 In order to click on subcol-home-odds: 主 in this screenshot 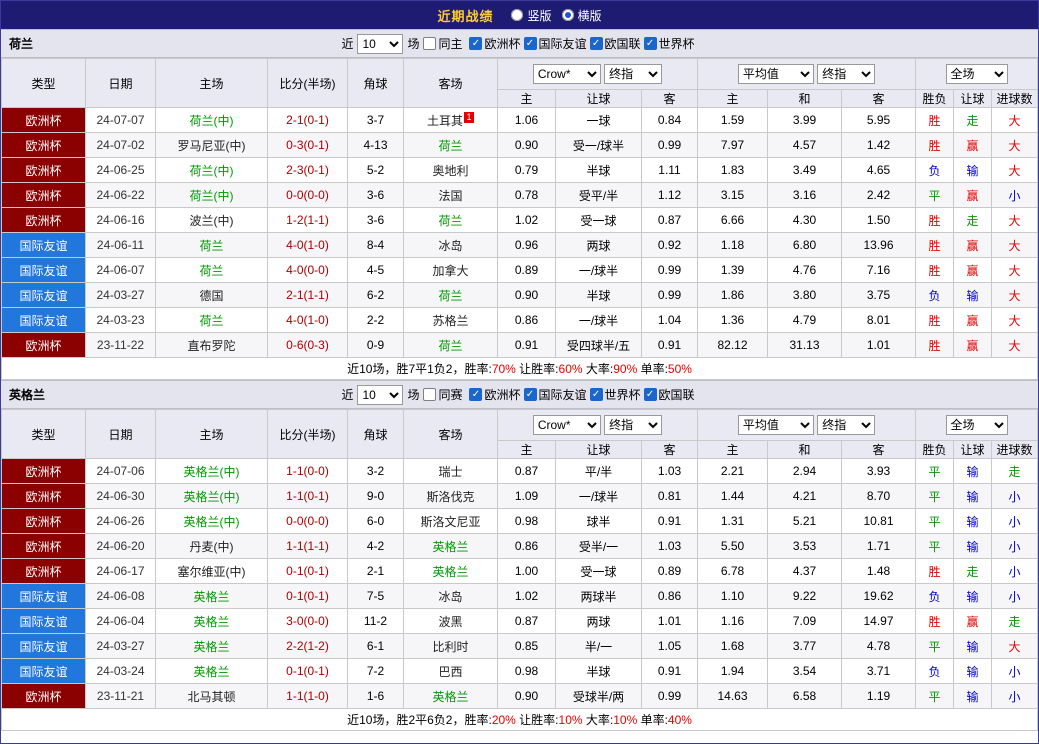, I will do `click(526, 449)`.